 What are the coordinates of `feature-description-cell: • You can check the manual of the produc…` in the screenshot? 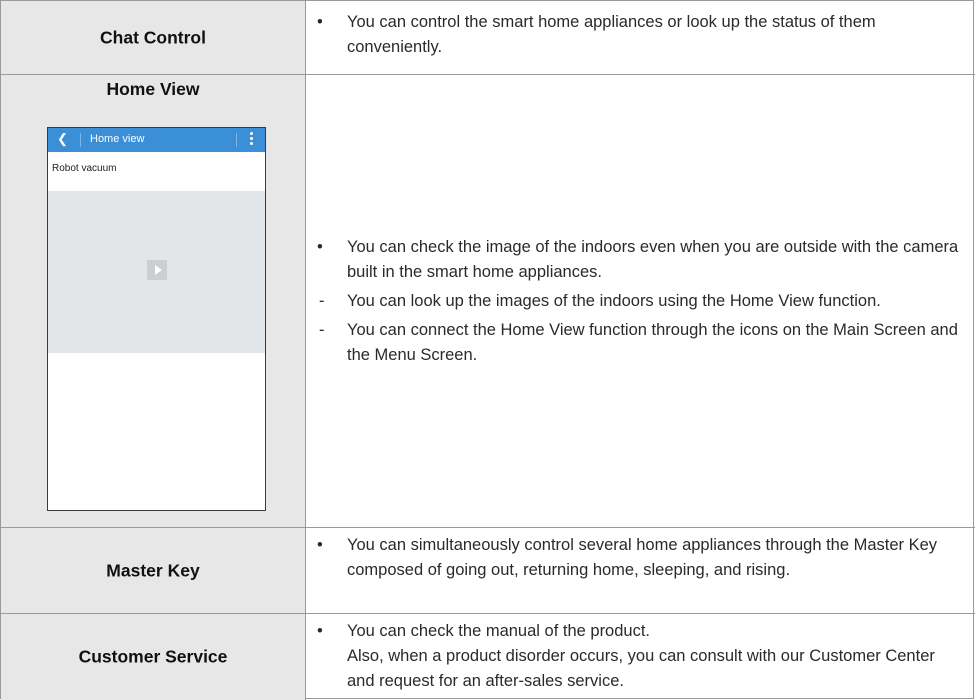 It's located at (641, 657).